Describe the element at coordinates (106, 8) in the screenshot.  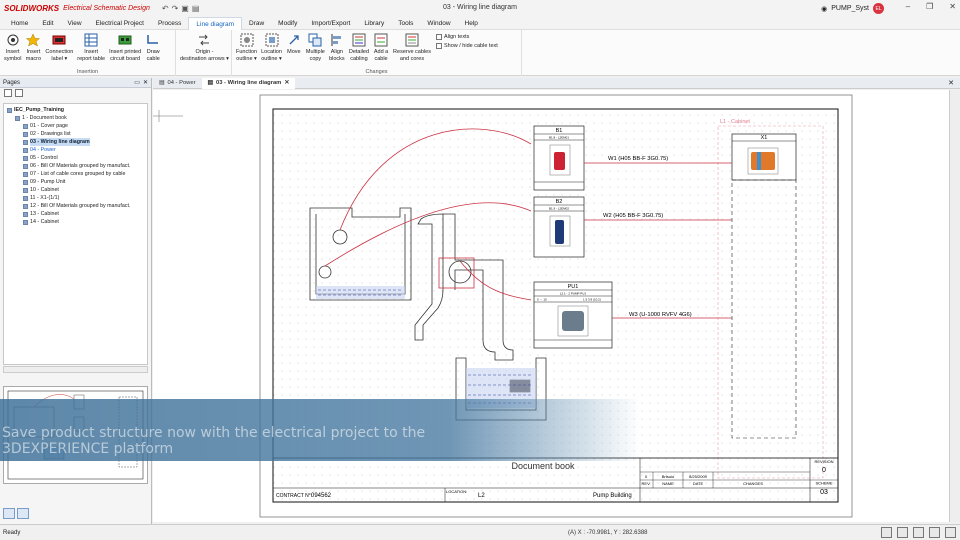
I see `product-name: Electrical Schematic Design` at that location.